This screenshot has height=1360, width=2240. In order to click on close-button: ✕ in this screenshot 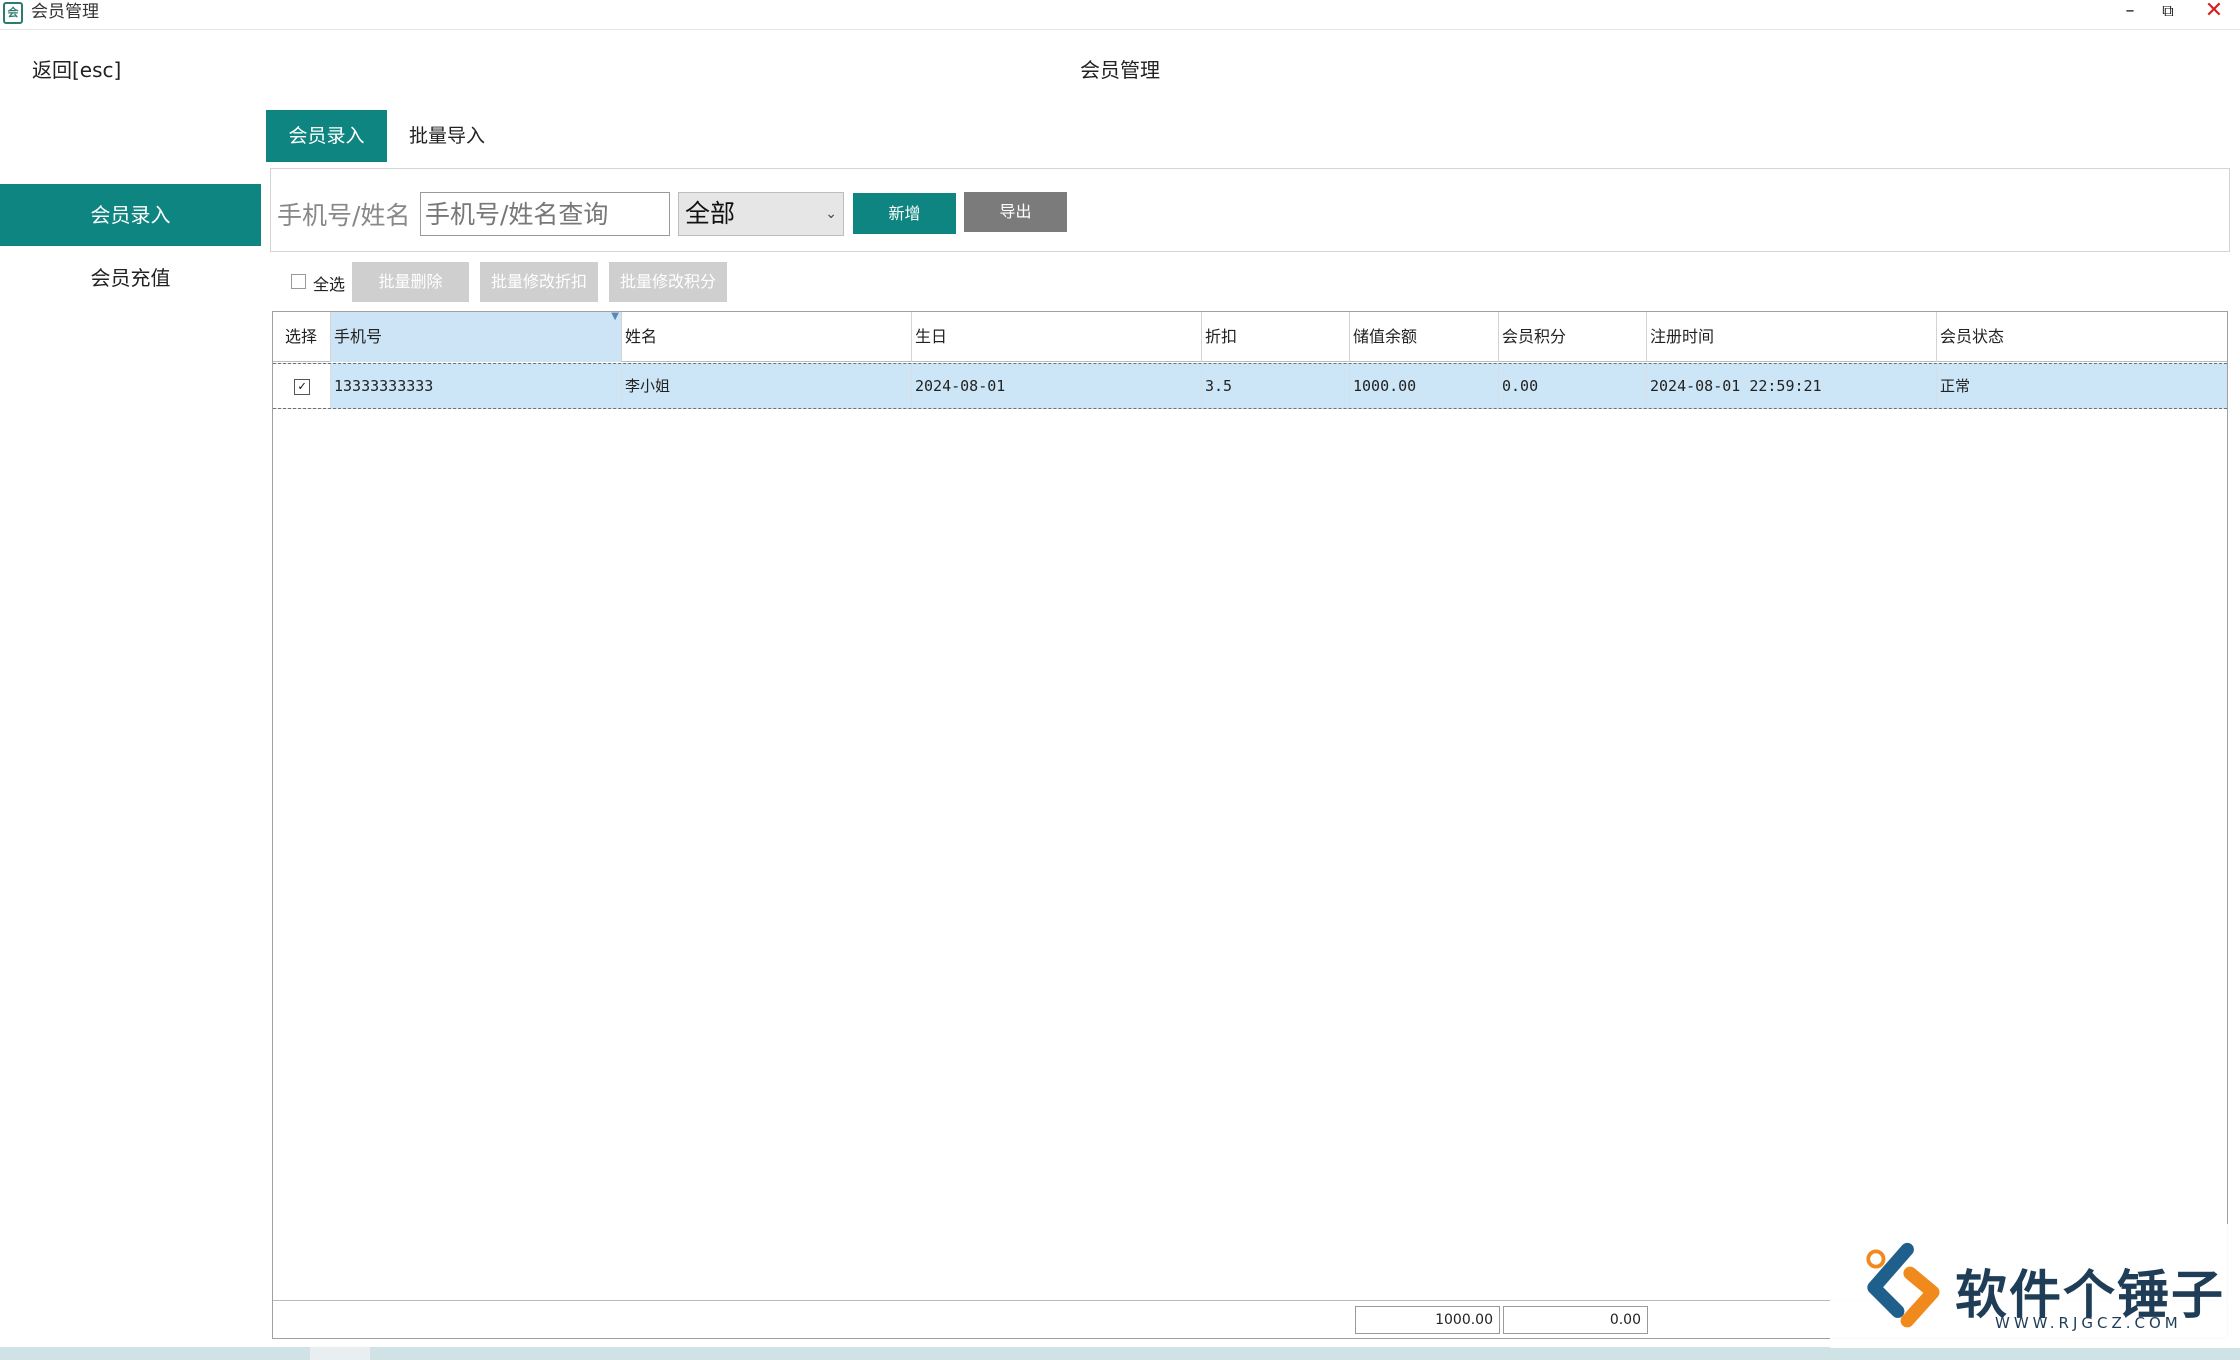, I will do `click(2214, 12)`.